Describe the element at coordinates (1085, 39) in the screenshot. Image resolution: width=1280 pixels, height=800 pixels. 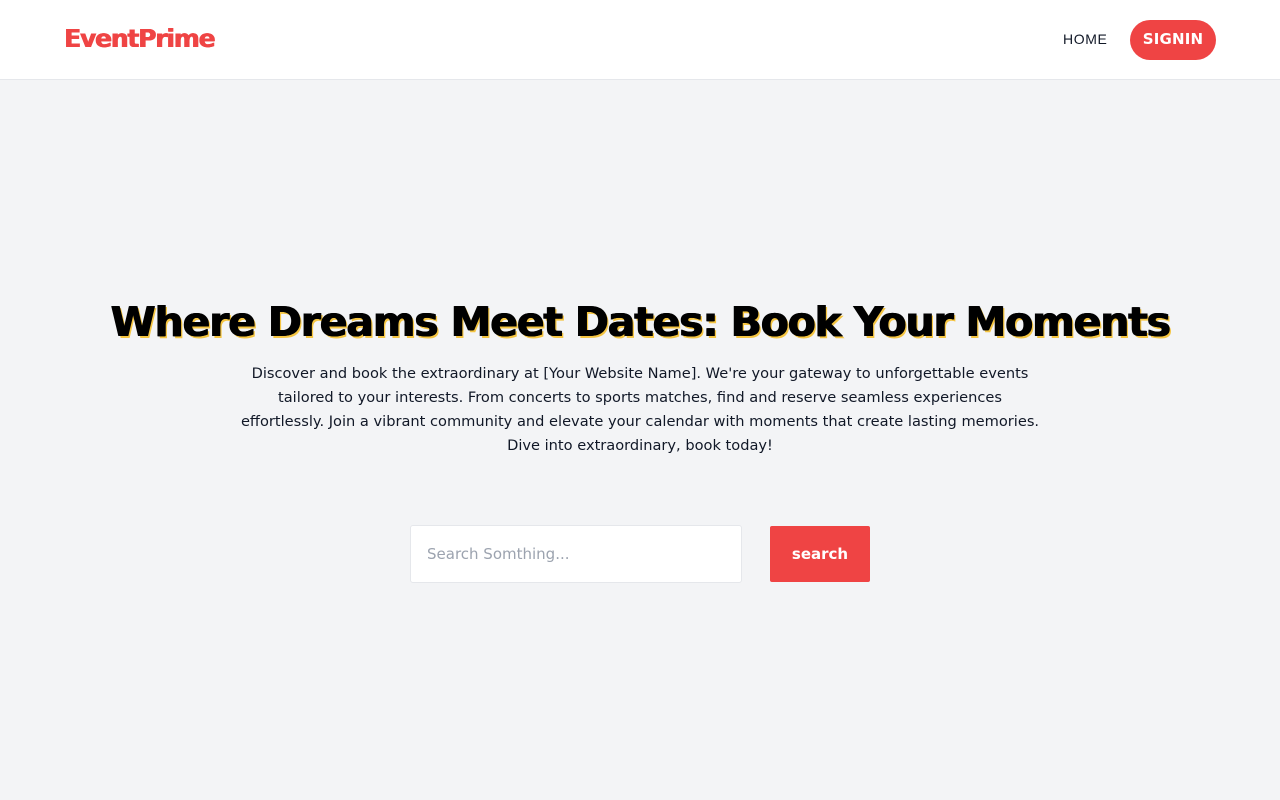
I see `nav-home-link: HOME` at that location.